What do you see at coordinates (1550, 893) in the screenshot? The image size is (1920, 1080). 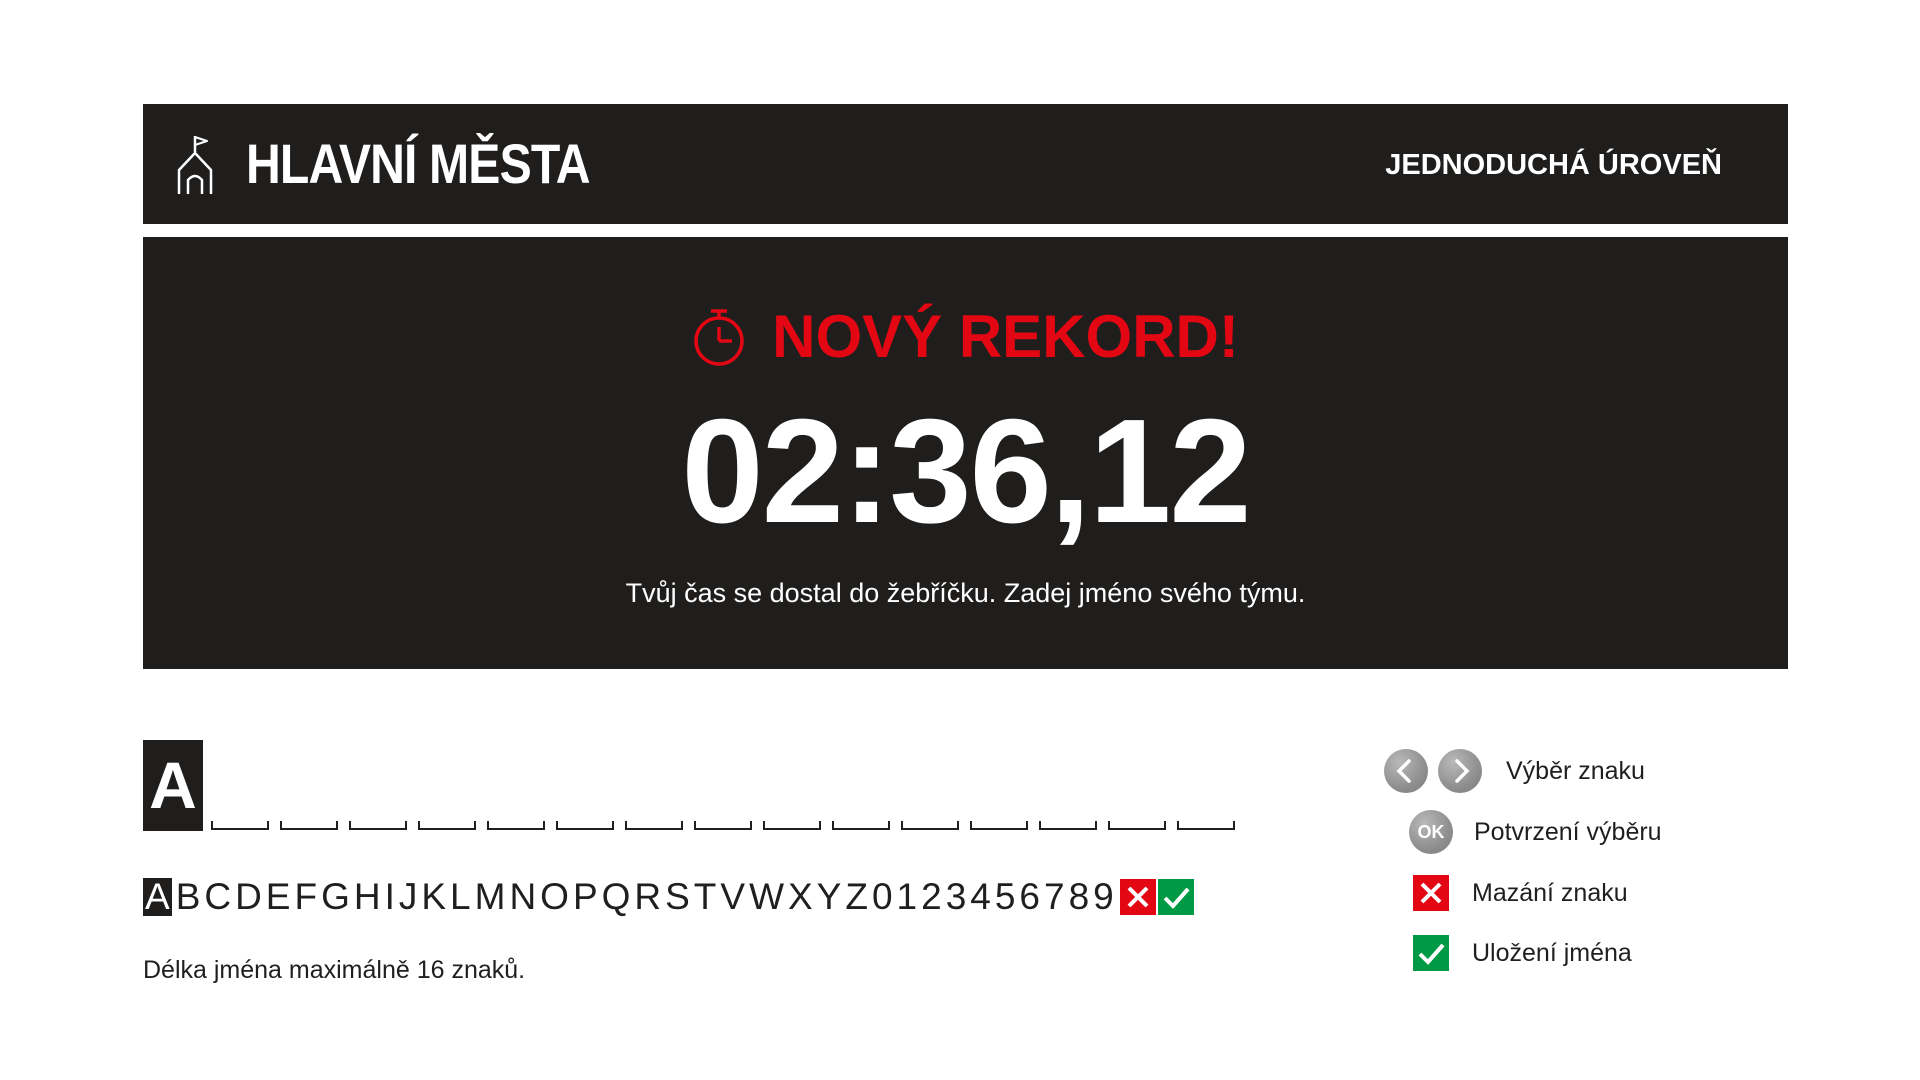 I see `legend-label: Mazání znaku` at bounding box center [1550, 893].